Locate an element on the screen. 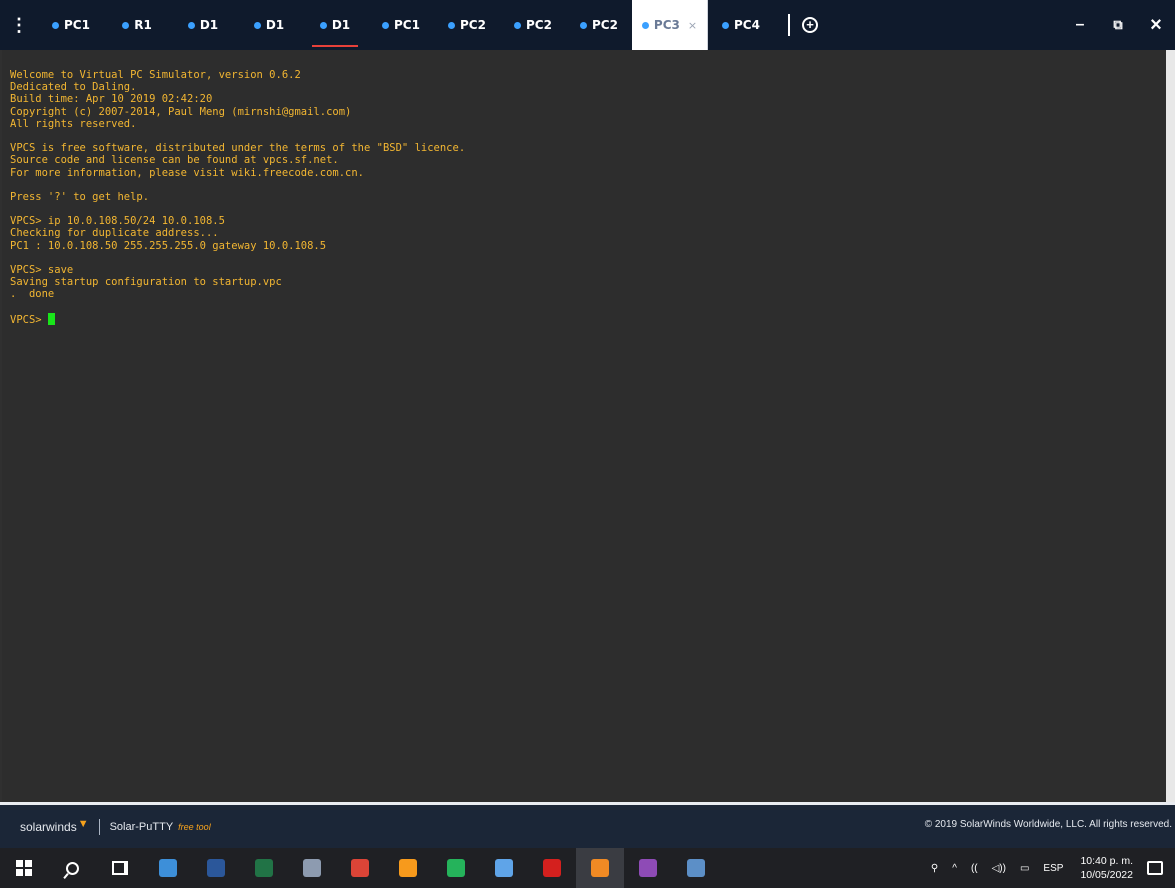 The width and height of the screenshot is (1175, 888). restore-button: ⧉ is located at coordinates (1118, 25).